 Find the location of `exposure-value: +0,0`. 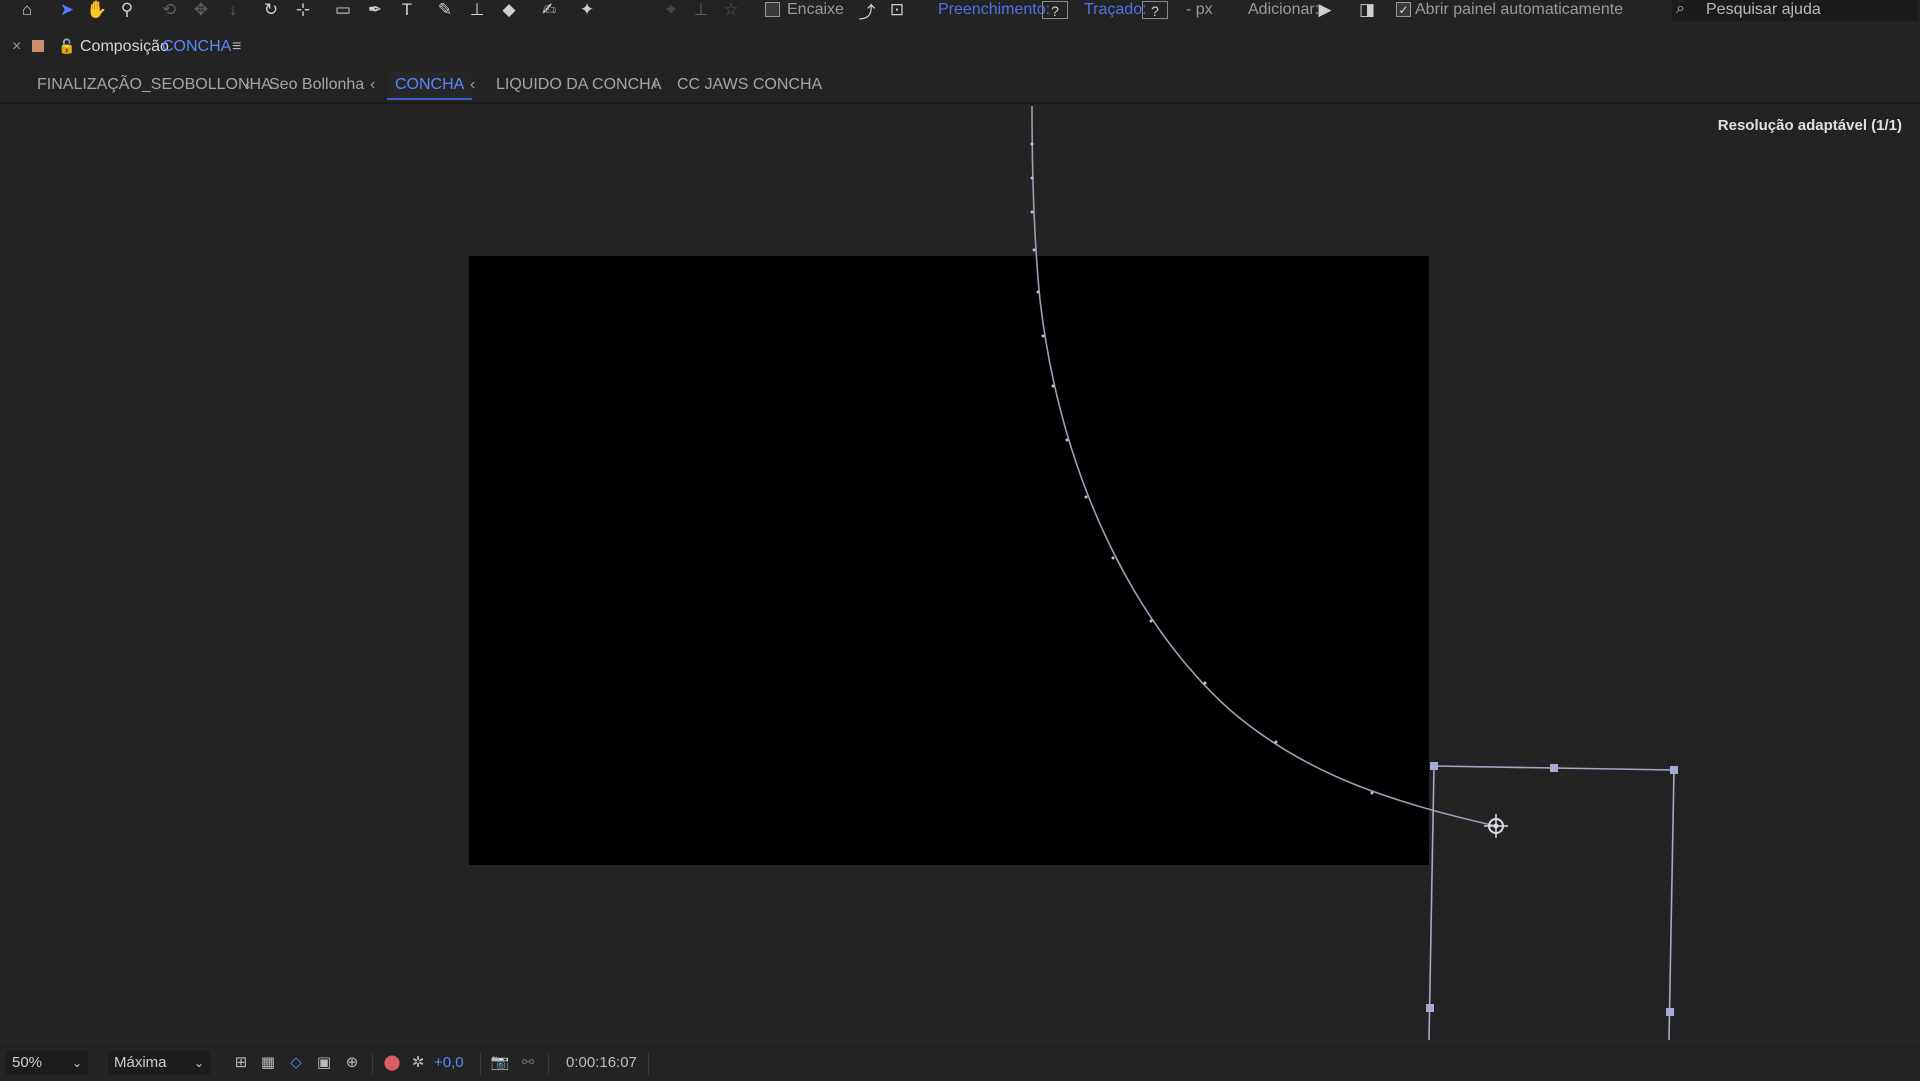

exposure-value: +0,0 is located at coordinates (449, 1062).